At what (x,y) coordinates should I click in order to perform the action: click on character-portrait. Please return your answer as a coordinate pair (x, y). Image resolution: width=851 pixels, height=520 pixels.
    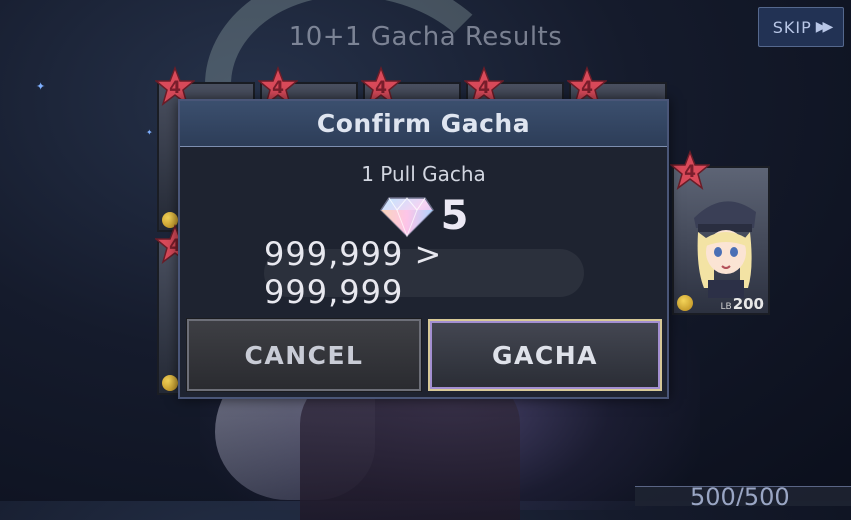
    Looking at the image, I should click on (725, 249).